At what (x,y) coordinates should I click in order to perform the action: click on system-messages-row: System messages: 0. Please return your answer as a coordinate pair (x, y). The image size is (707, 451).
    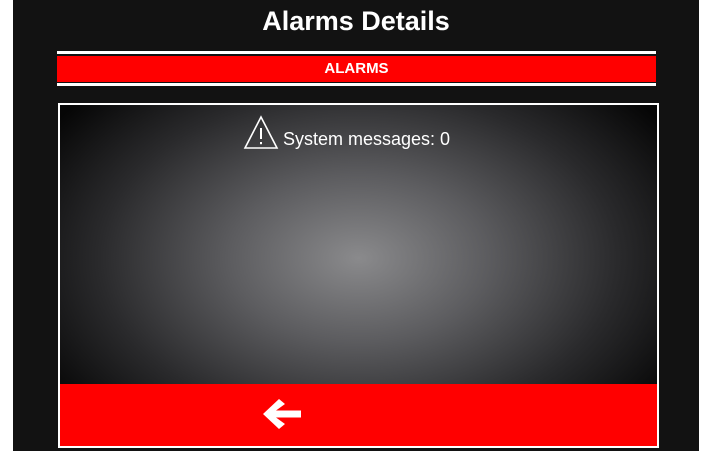
    Looking at the image, I should click on (346, 131).